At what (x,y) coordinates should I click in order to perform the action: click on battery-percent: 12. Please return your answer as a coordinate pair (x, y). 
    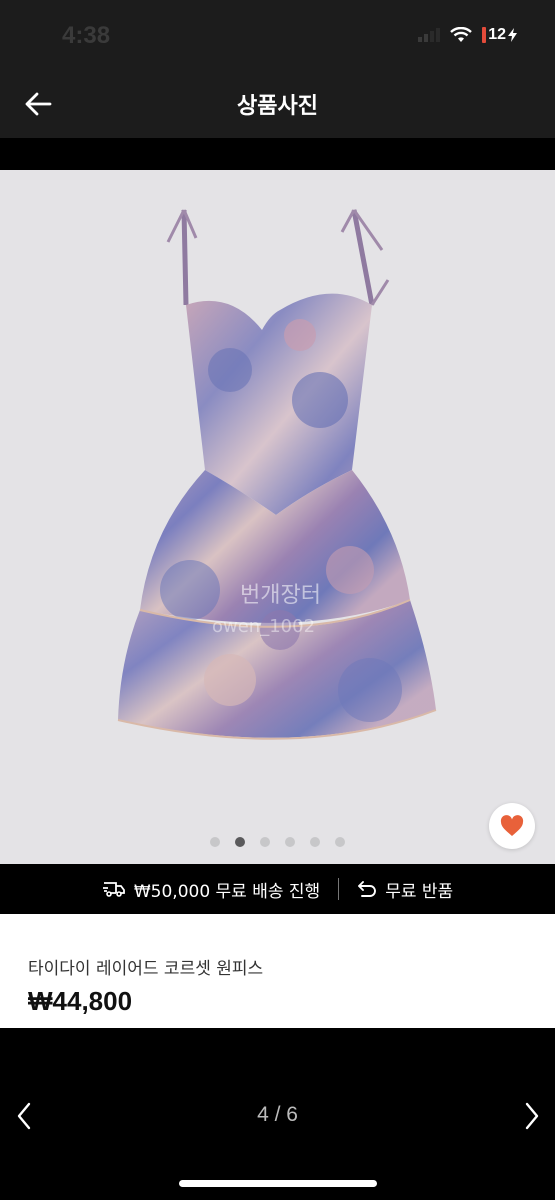
    Looking at the image, I should click on (497, 34).